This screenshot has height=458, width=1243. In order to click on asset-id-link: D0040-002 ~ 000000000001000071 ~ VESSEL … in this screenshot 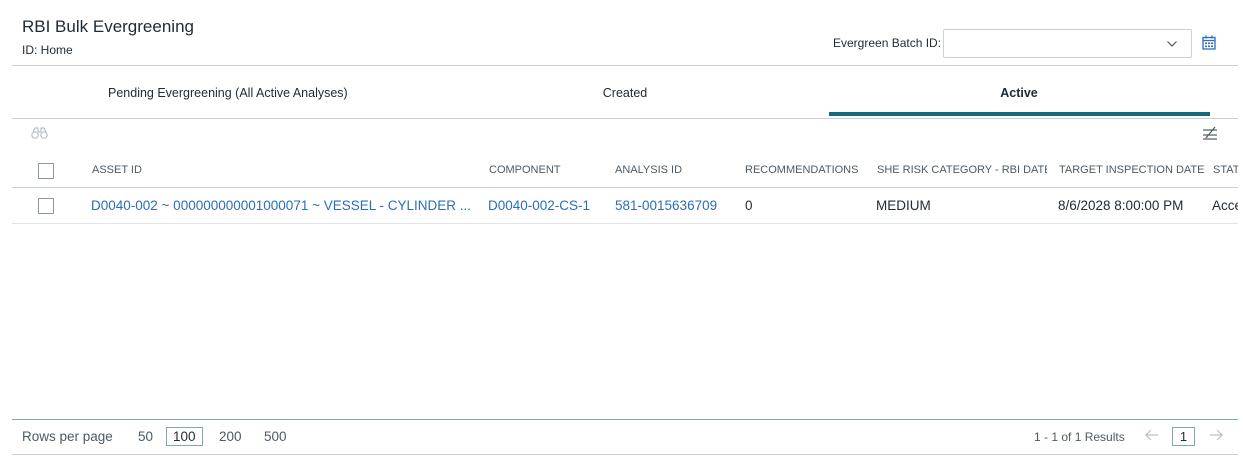, I will do `click(283, 205)`.